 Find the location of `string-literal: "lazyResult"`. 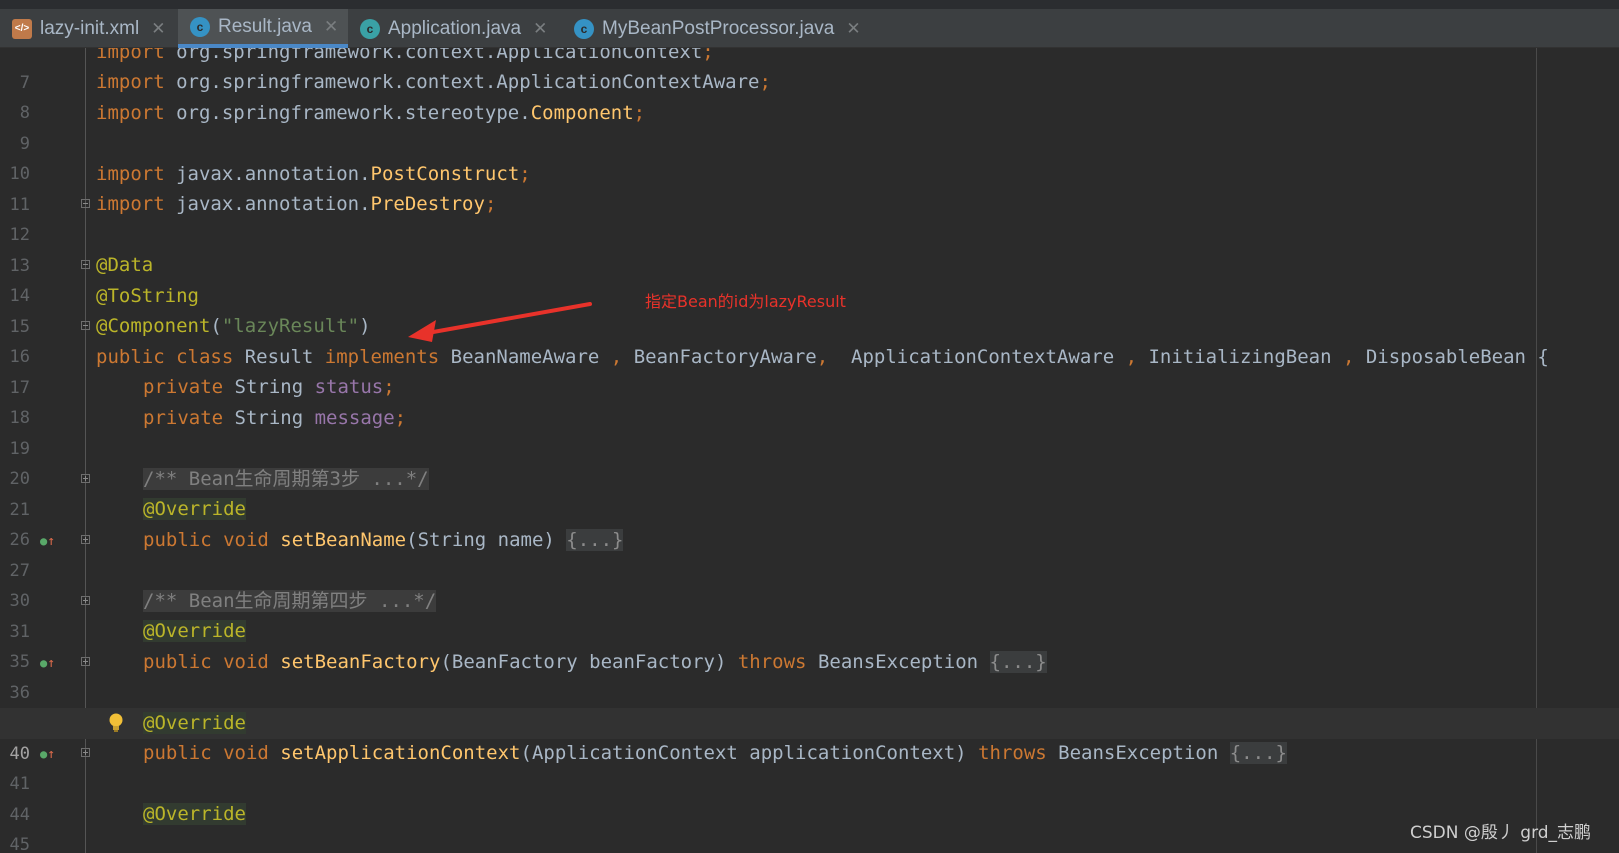

string-literal: "lazyResult" is located at coordinates (290, 326).